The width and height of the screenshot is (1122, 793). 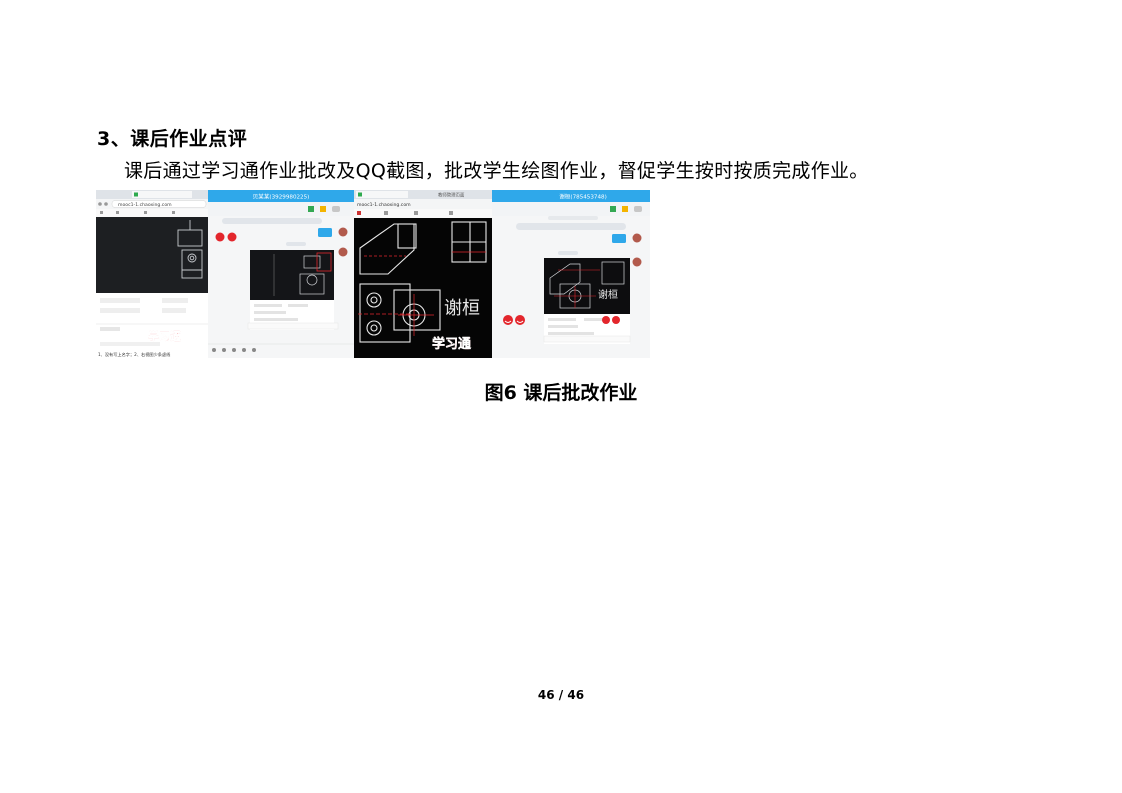 What do you see at coordinates (281, 274) in the screenshot?
I see `screenshot-qq-chat-1: 贝某某(3929980225)` at bounding box center [281, 274].